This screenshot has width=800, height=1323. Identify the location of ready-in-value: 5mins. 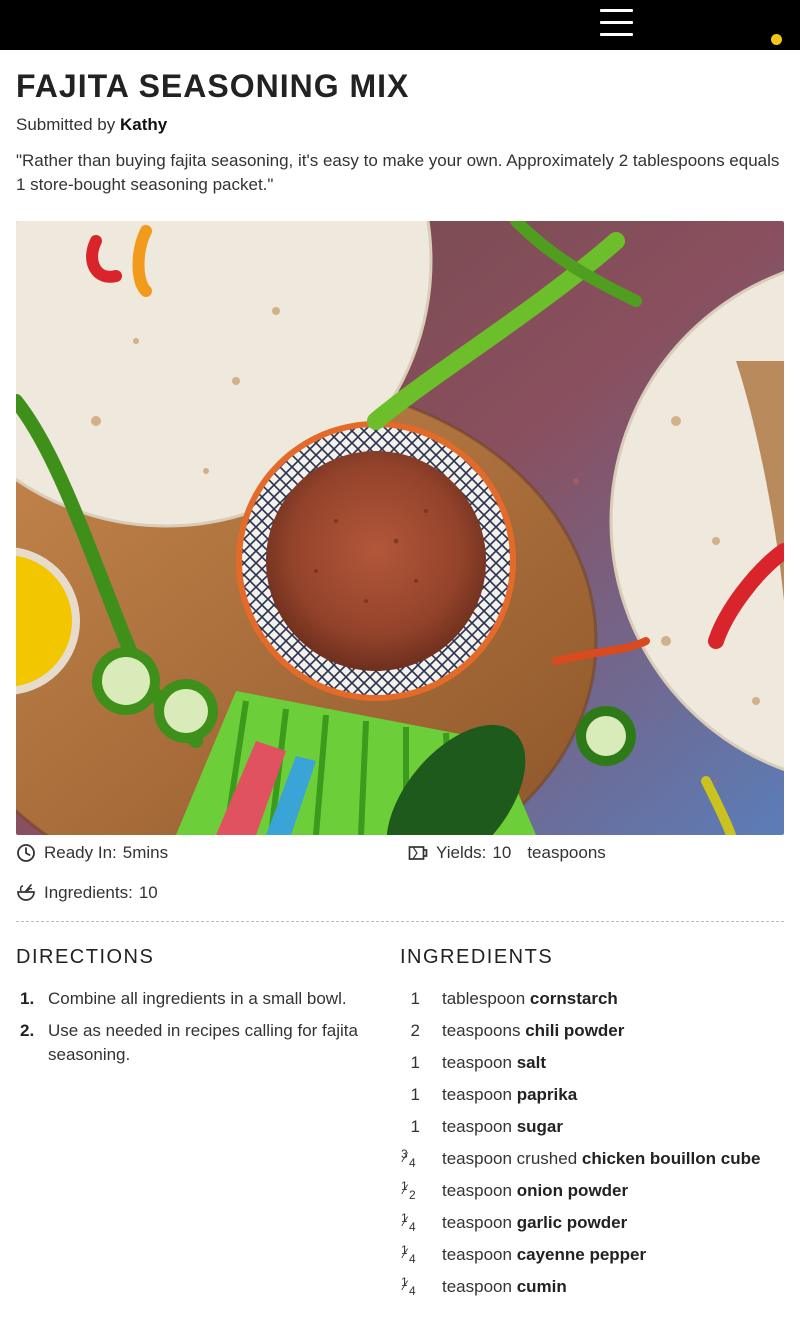
(145, 852).